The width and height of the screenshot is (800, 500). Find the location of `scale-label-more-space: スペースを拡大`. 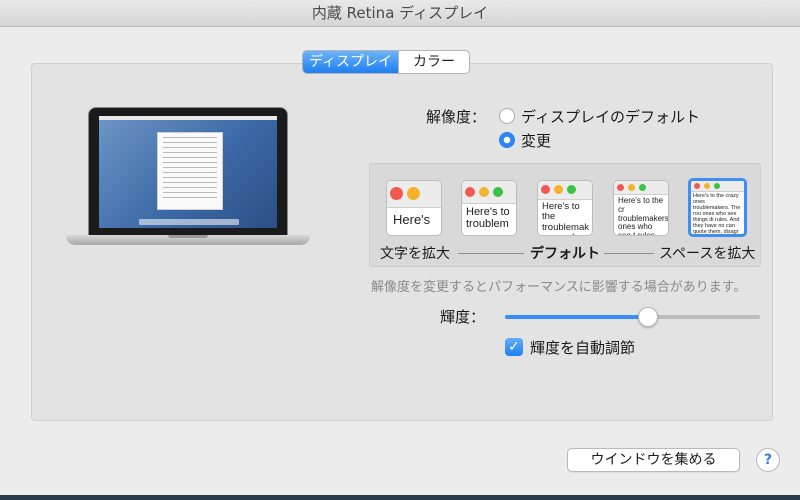

scale-label-more-space: スペースを拡大 is located at coordinates (707, 254).